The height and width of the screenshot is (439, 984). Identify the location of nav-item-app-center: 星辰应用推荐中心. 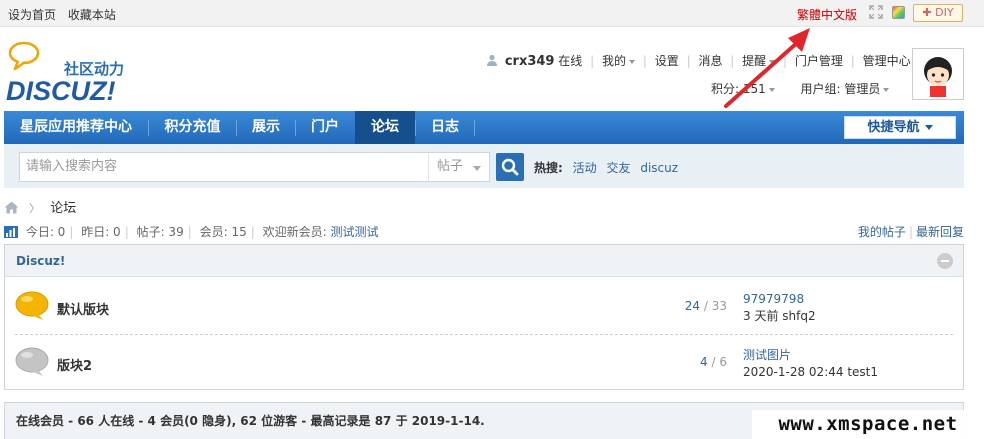
(76, 127).